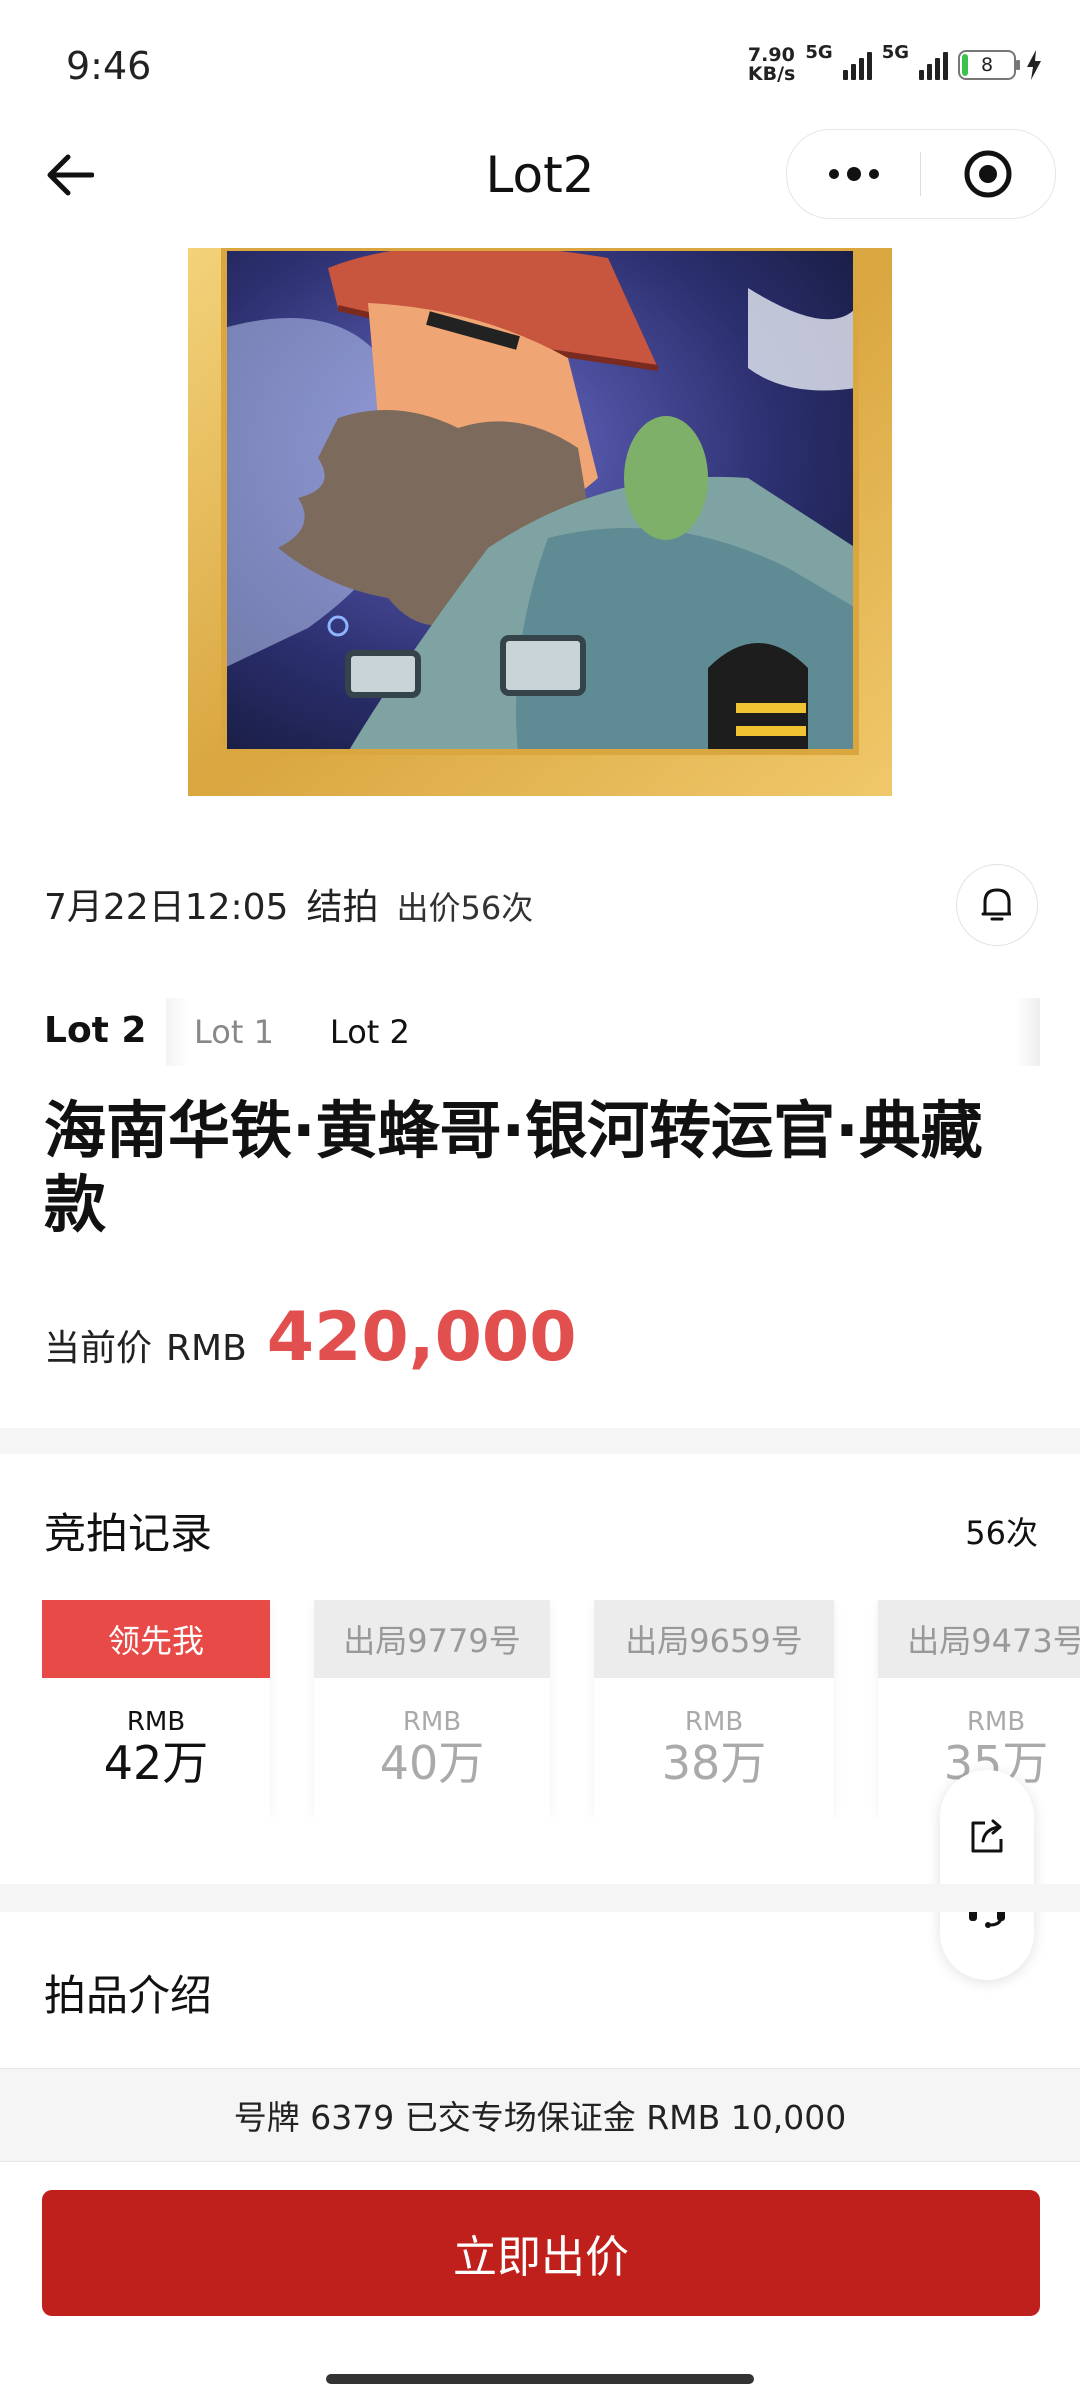 The image size is (1080, 2400). I want to click on target-close-icon, so click(987, 174).